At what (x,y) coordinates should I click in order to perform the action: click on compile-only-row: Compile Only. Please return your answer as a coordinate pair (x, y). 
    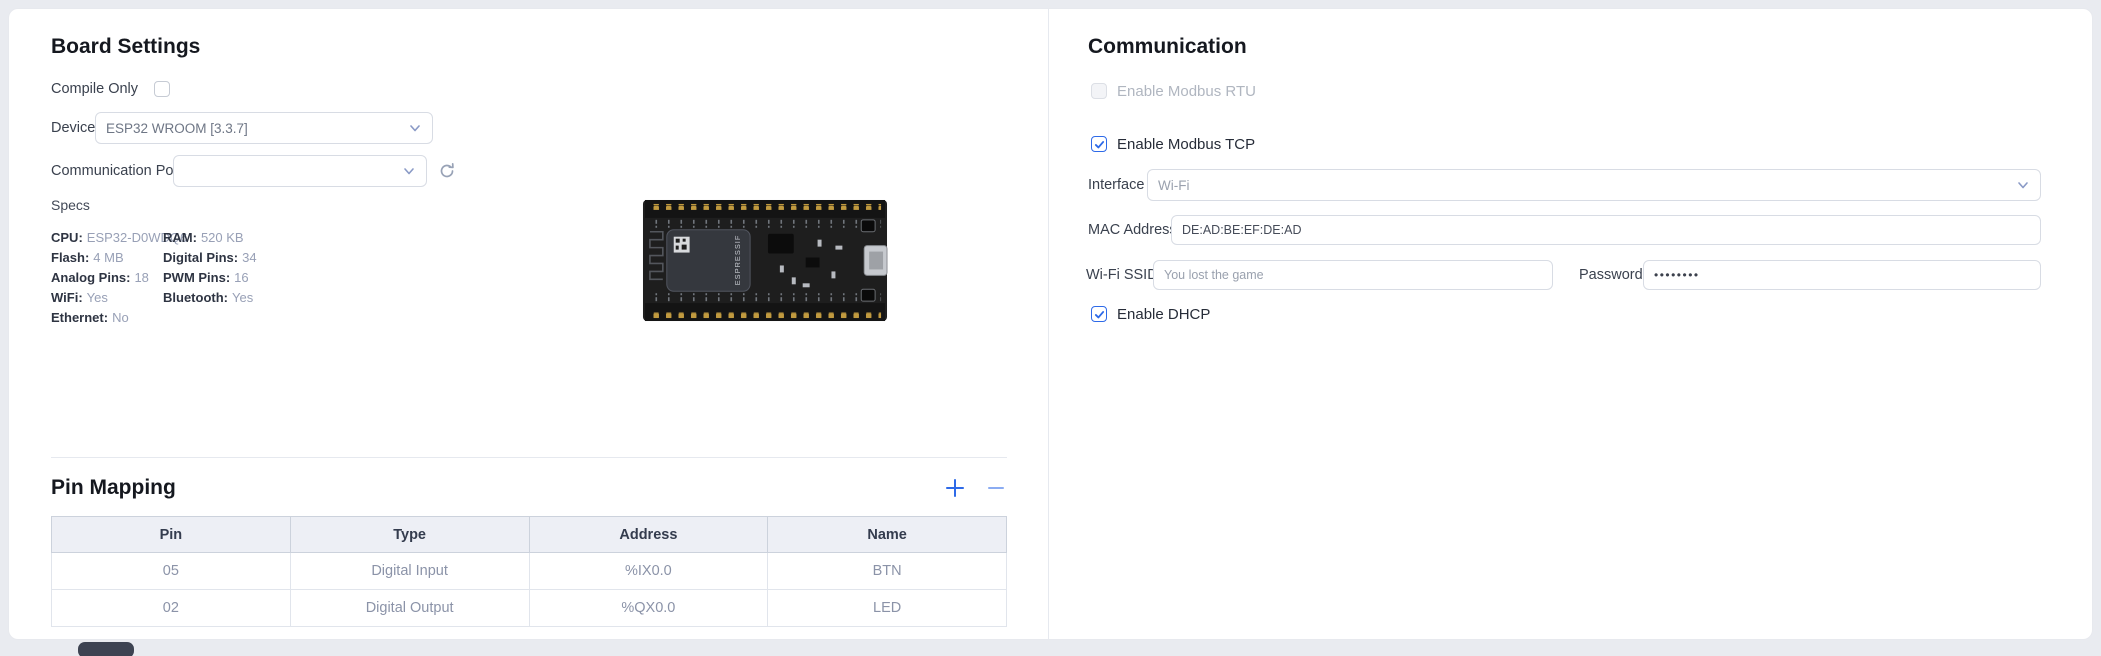
    Looking at the image, I should click on (111, 89).